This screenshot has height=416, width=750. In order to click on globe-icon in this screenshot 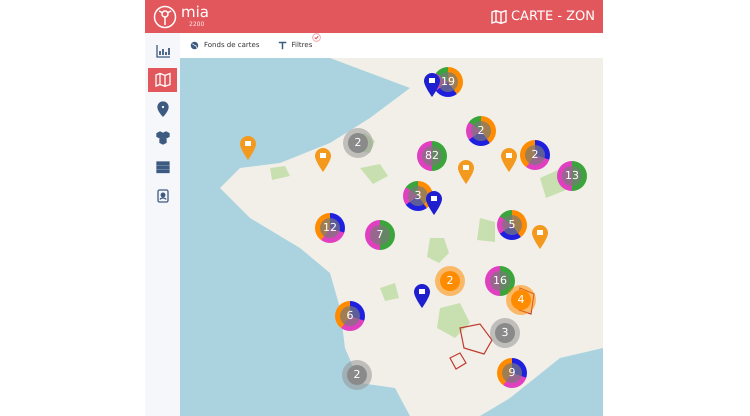, I will do `click(194, 45)`.